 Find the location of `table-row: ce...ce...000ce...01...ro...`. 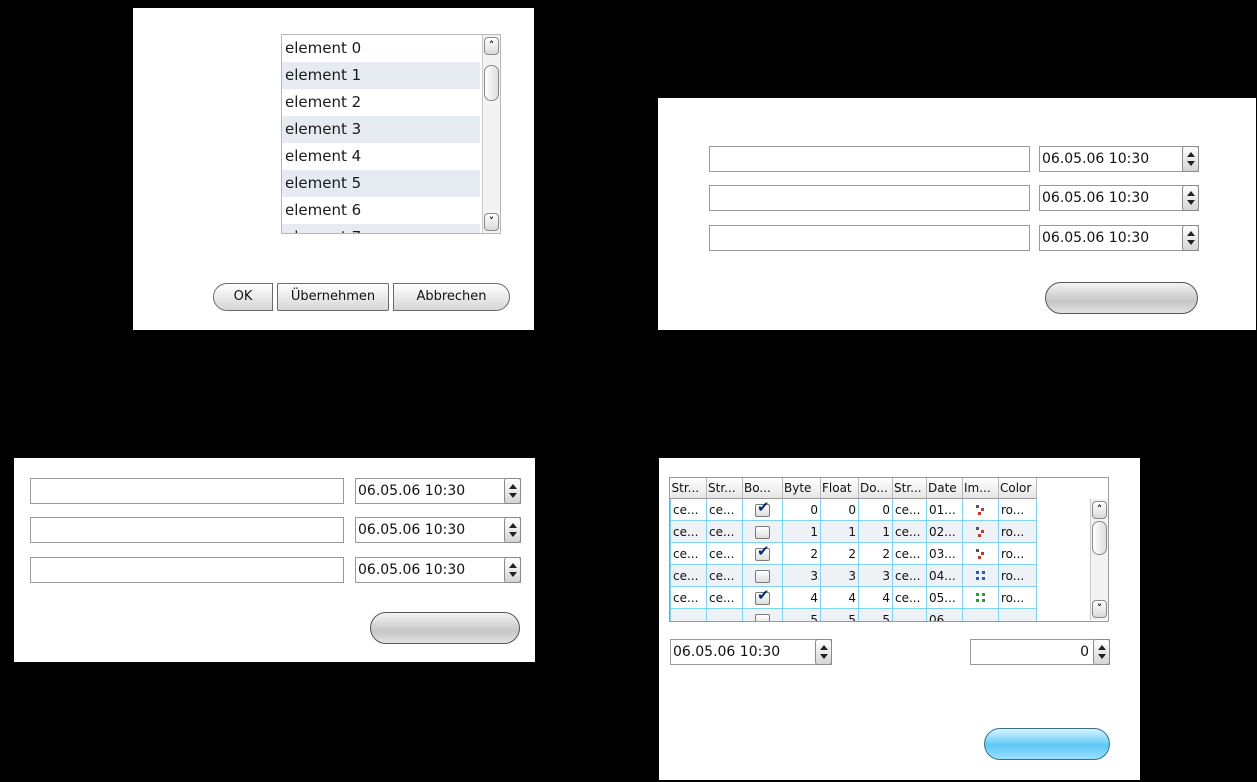

table-row: ce...ce...000ce...01...ro... is located at coordinates (853, 509).